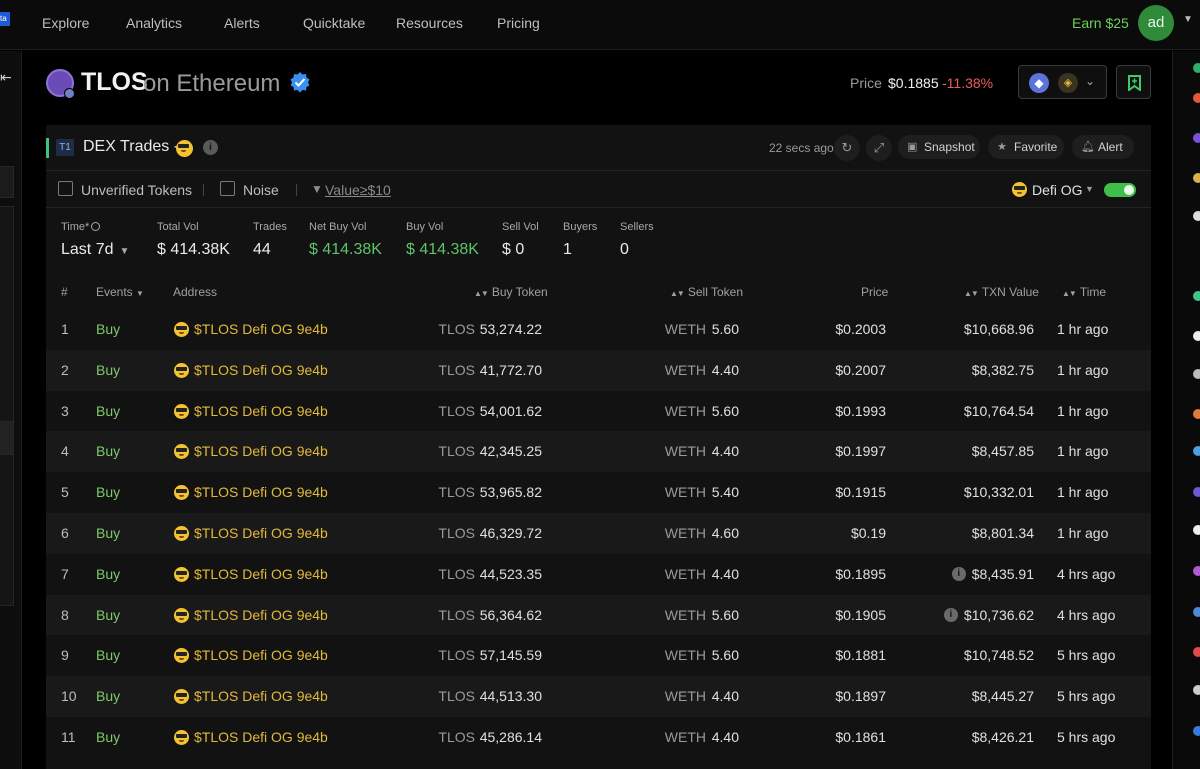 The width and height of the screenshot is (1200, 769). I want to click on favorite-button: ★ Favorite, so click(1026, 147).